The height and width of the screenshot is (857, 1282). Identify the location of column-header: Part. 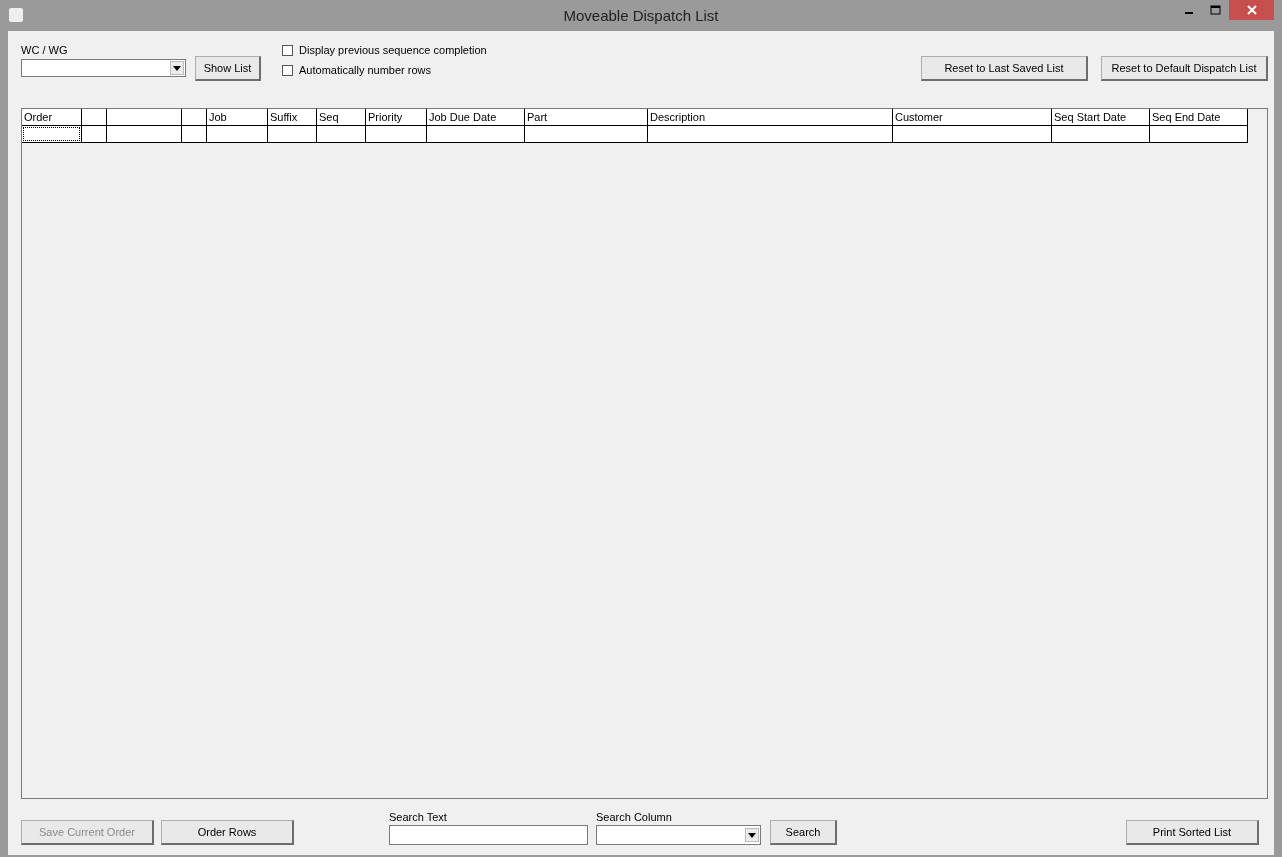
(586, 117).